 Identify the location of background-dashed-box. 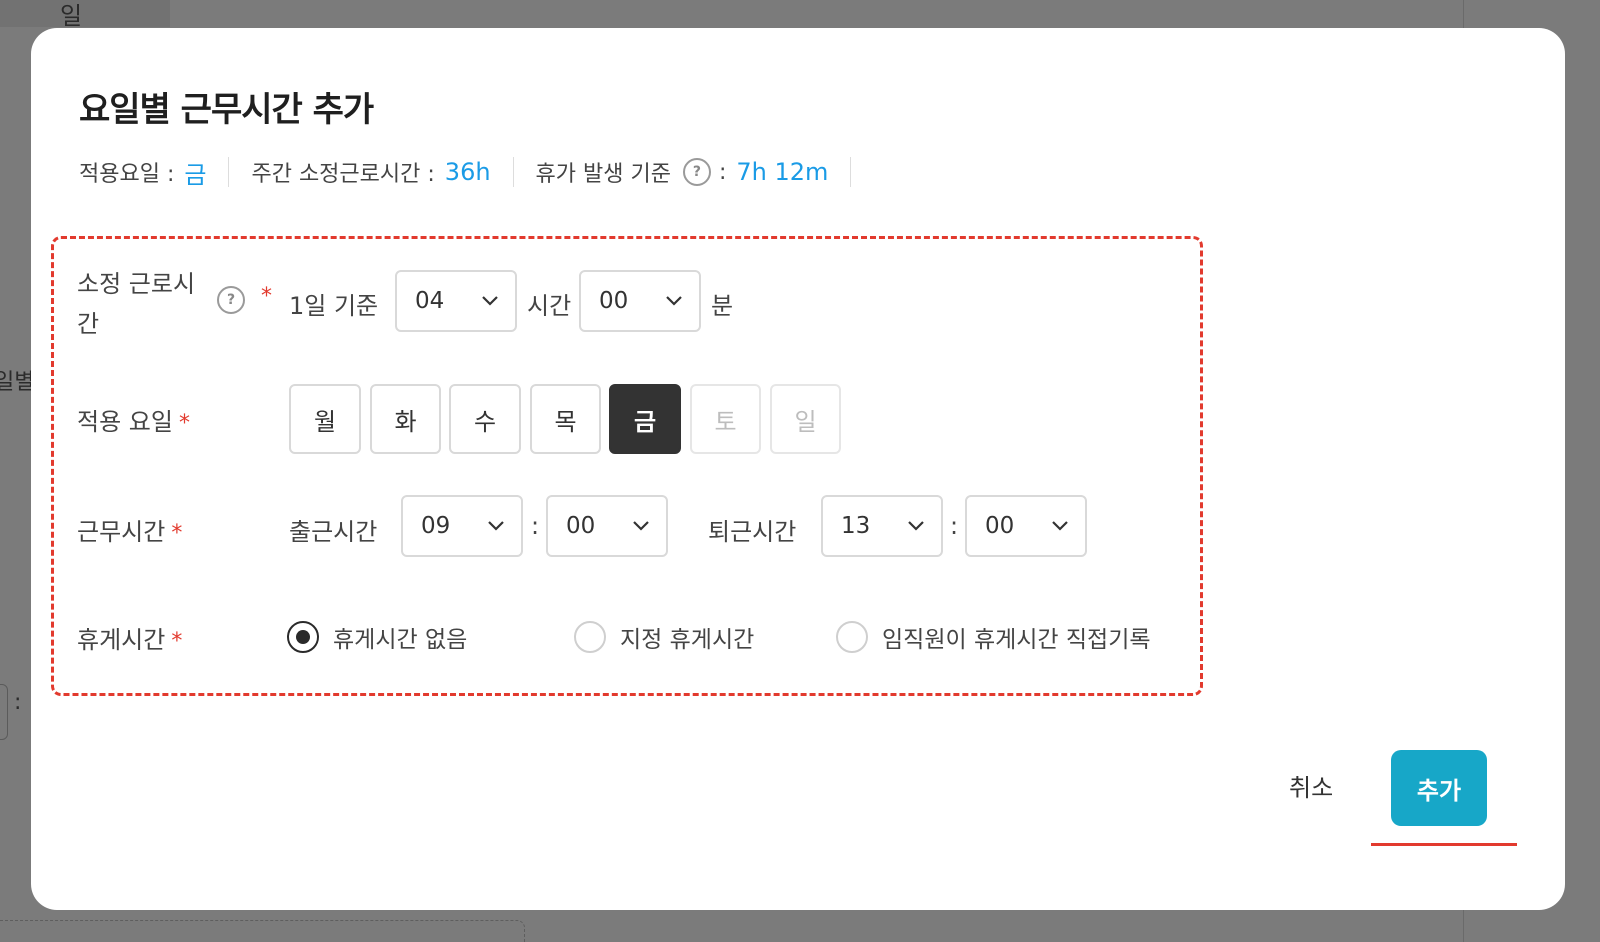
(262, 931).